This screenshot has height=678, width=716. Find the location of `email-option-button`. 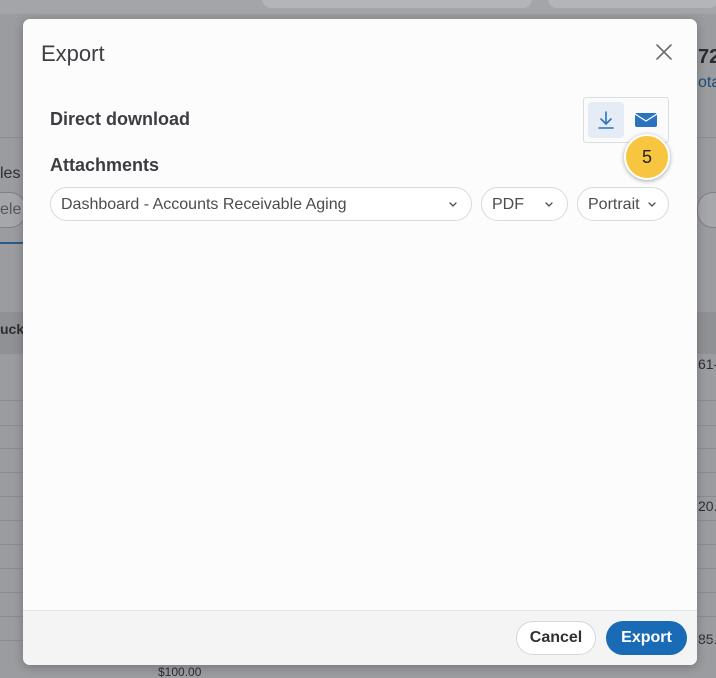

email-option-button is located at coordinates (646, 120).